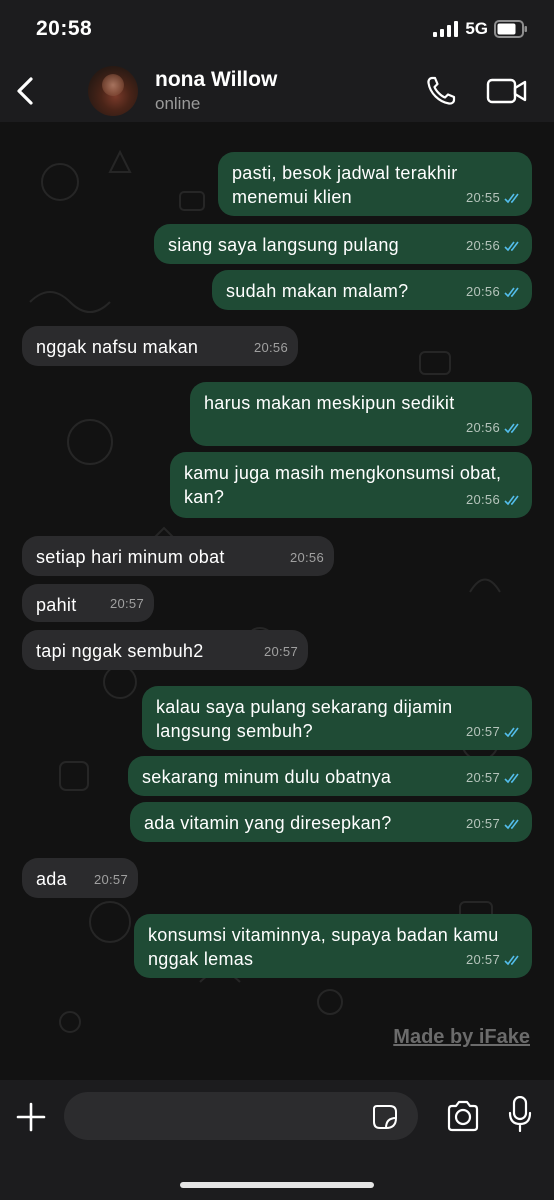  What do you see at coordinates (178, 103) in the screenshot?
I see `contact-status: online` at bounding box center [178, 103].